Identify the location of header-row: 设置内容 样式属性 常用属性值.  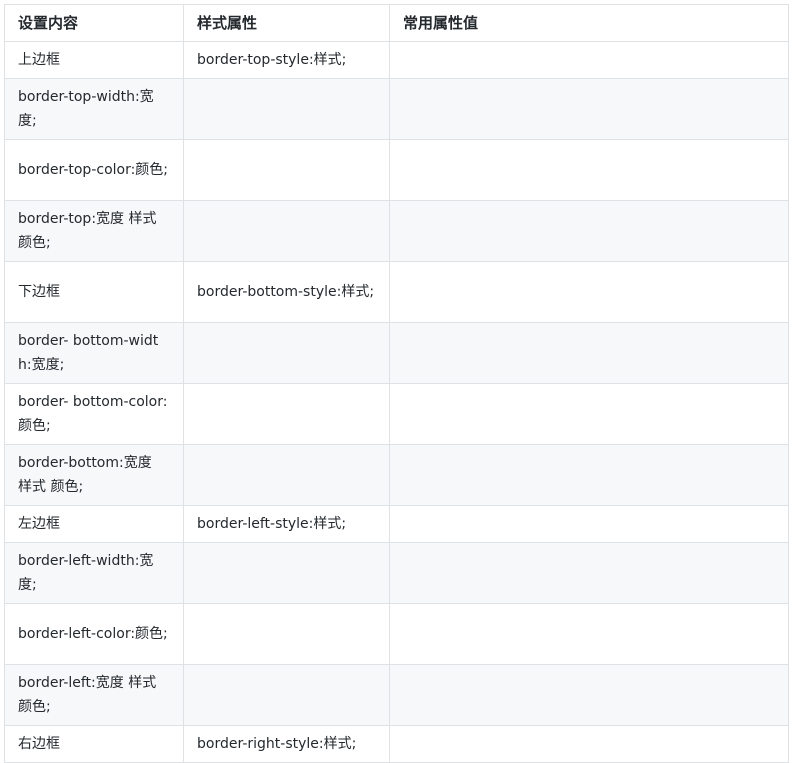
(396, 23).